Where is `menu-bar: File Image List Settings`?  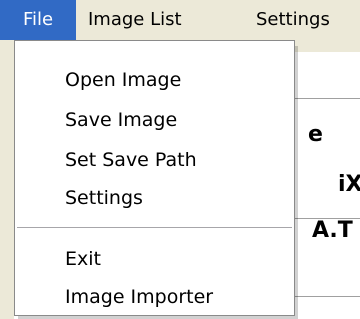
menu-bar: File Image List Settings is located at coordinates (180, 20).